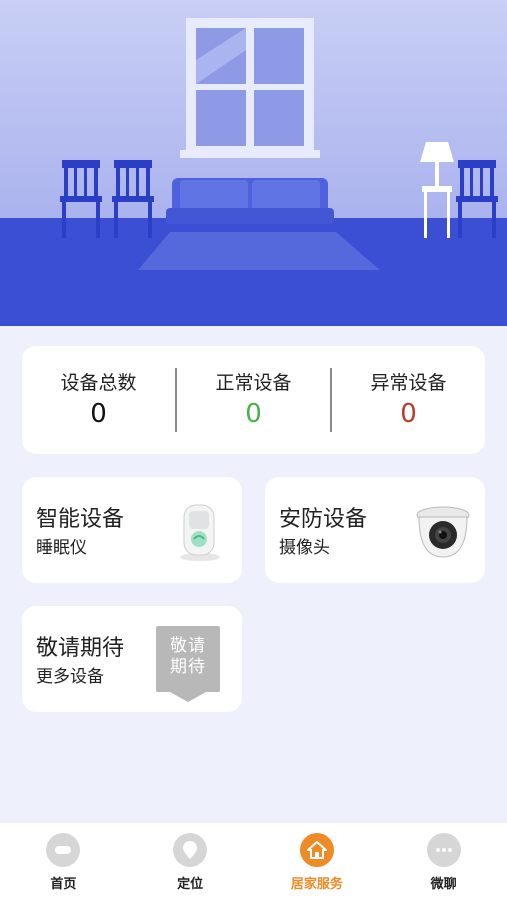 Image resolution: width=507 pixels, height=900 pixels. Describe the element at coordinates (443, 533) in the screenshot. I see `security-camera-icon` at that location.